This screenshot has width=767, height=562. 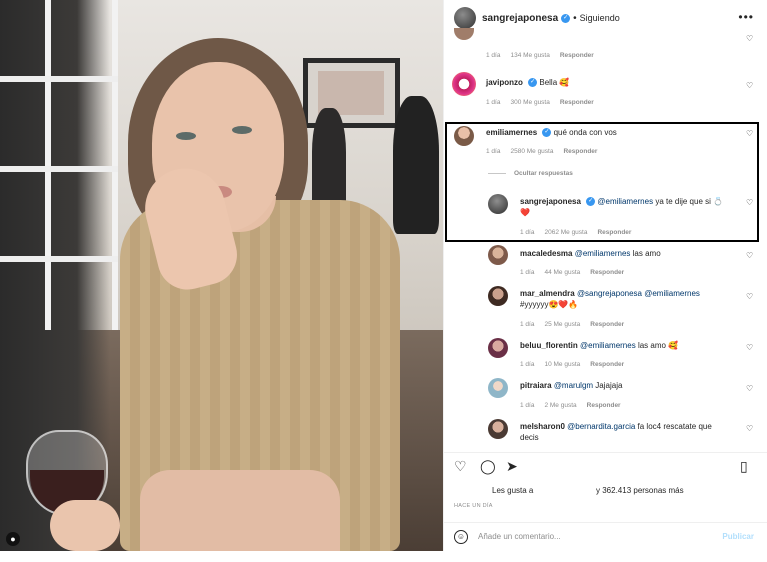 I want to click on more-options-icon: •••, so click(x=746, y=17).